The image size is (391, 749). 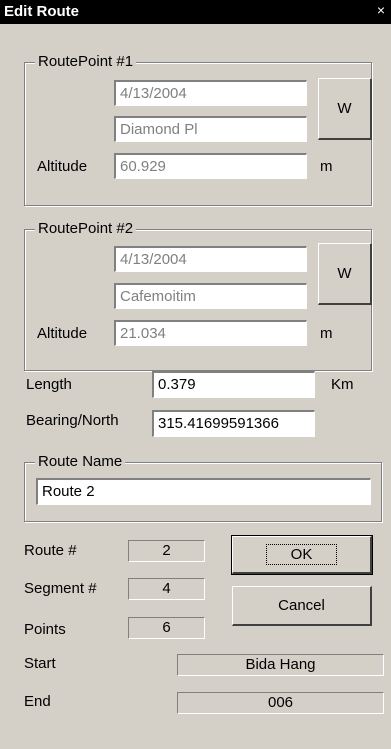 I want to click on segment-number-label: Segment #, so click(x=60, y=588).